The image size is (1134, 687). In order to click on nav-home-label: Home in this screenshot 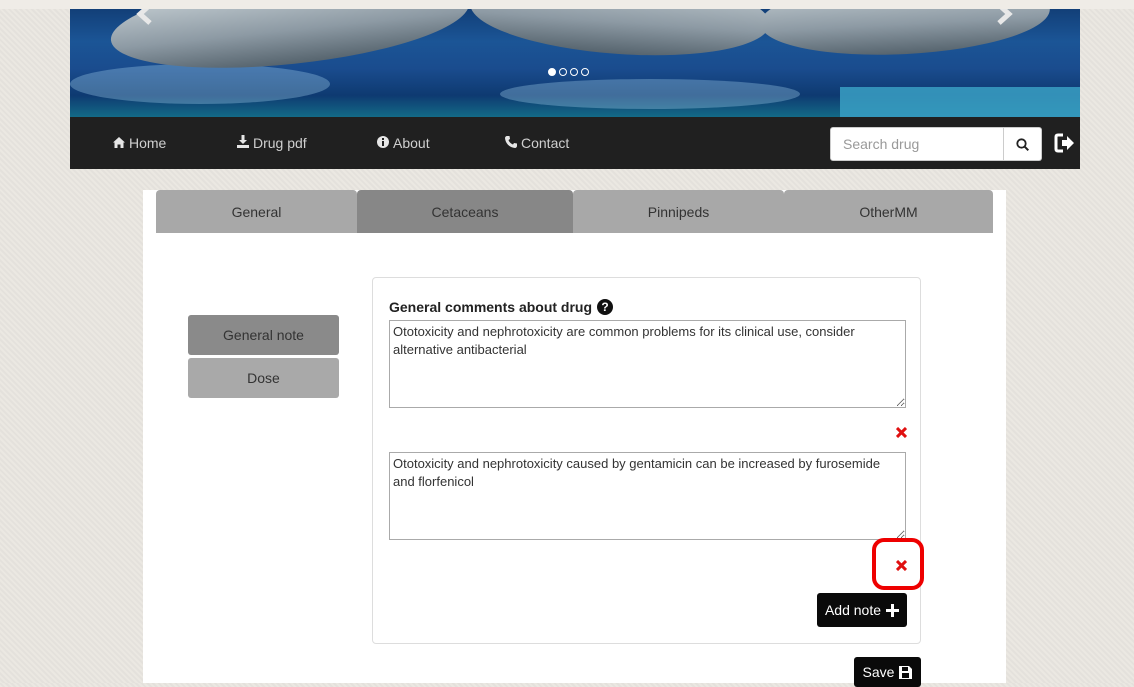, I will do `click(148, 143)`.